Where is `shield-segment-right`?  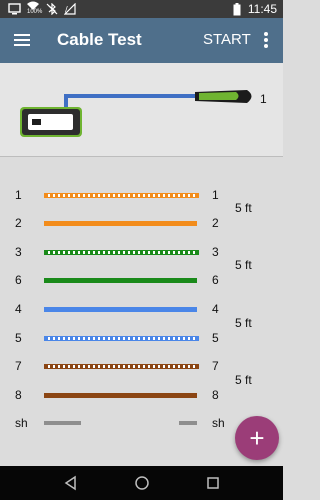
shield-segment-right is located at coordinates (188, 423).